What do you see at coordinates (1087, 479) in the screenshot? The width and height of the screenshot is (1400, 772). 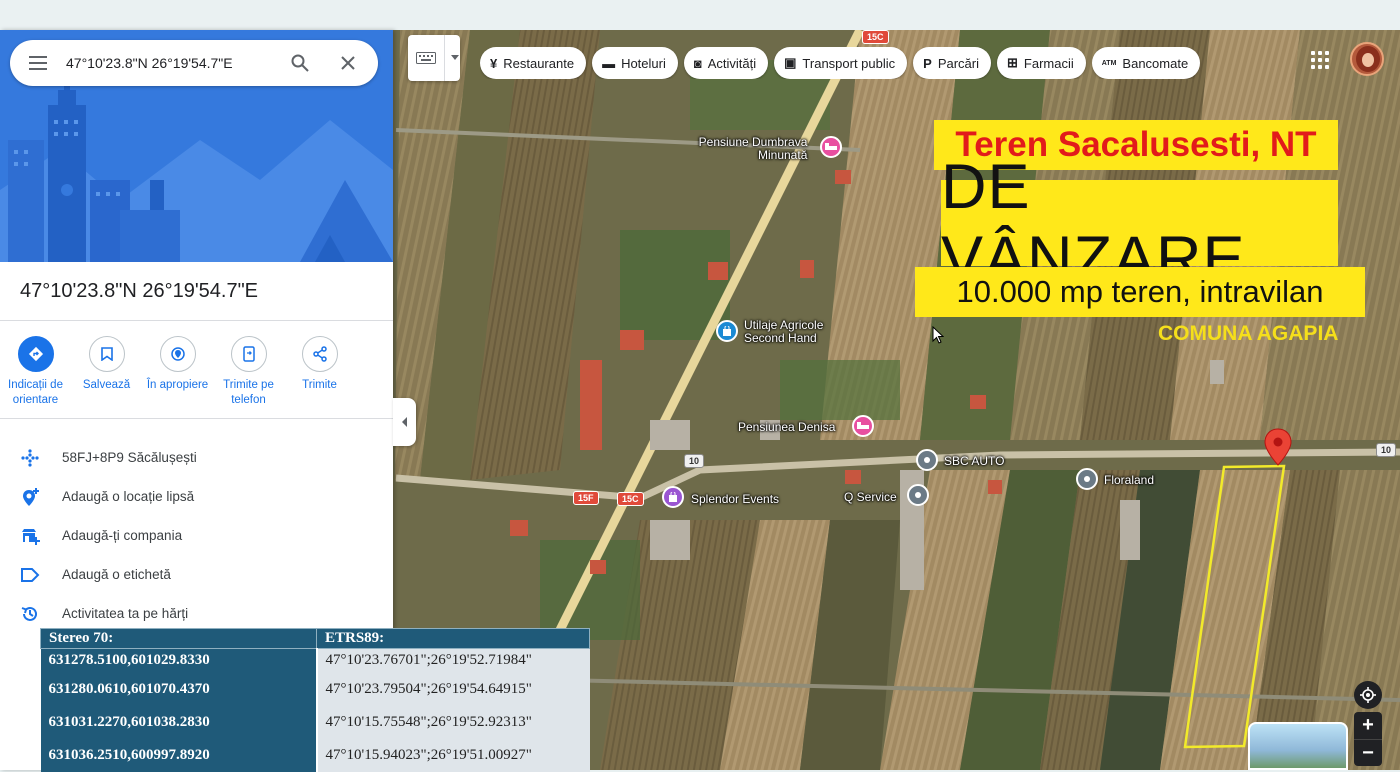 I see `place-pin-floraland` at bounding box center [1087, 479].